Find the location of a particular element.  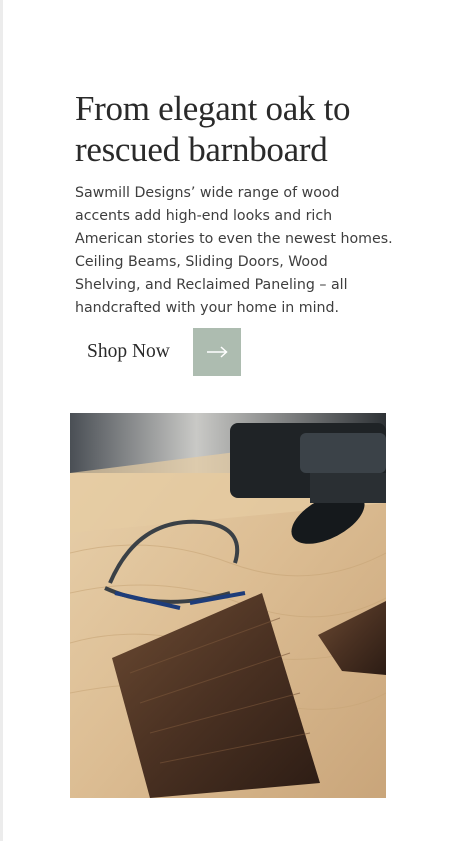

shop-now-arrow-button is located at coordinates (217, 352).